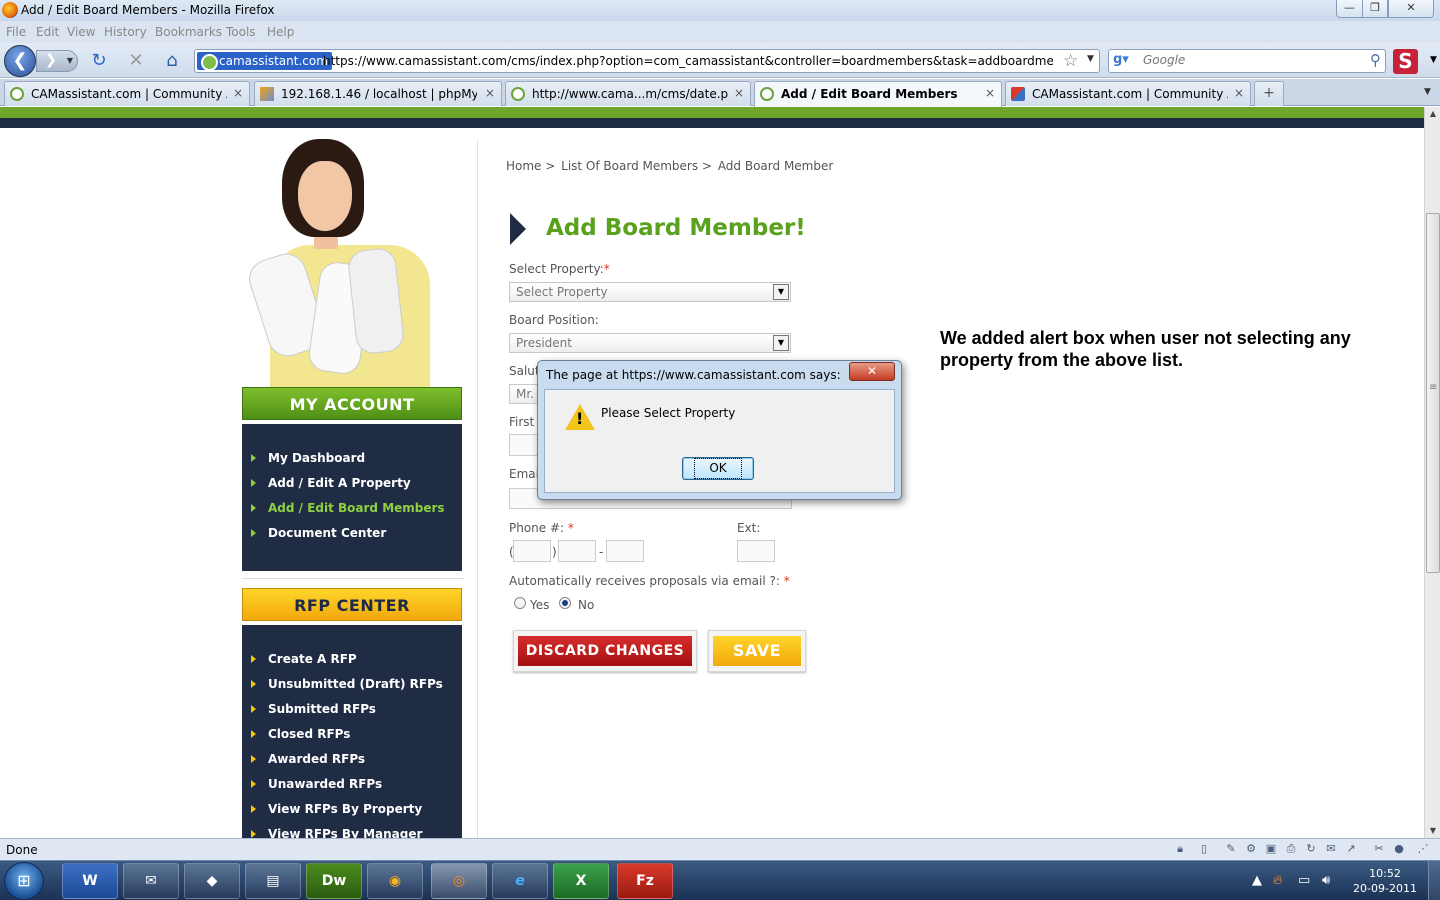 This screenshot has width=1440, height=900. What do you see at coordinates (280, 32) in the screenshot?
I see `menu-help: Help` at bounding box center [280, 32].